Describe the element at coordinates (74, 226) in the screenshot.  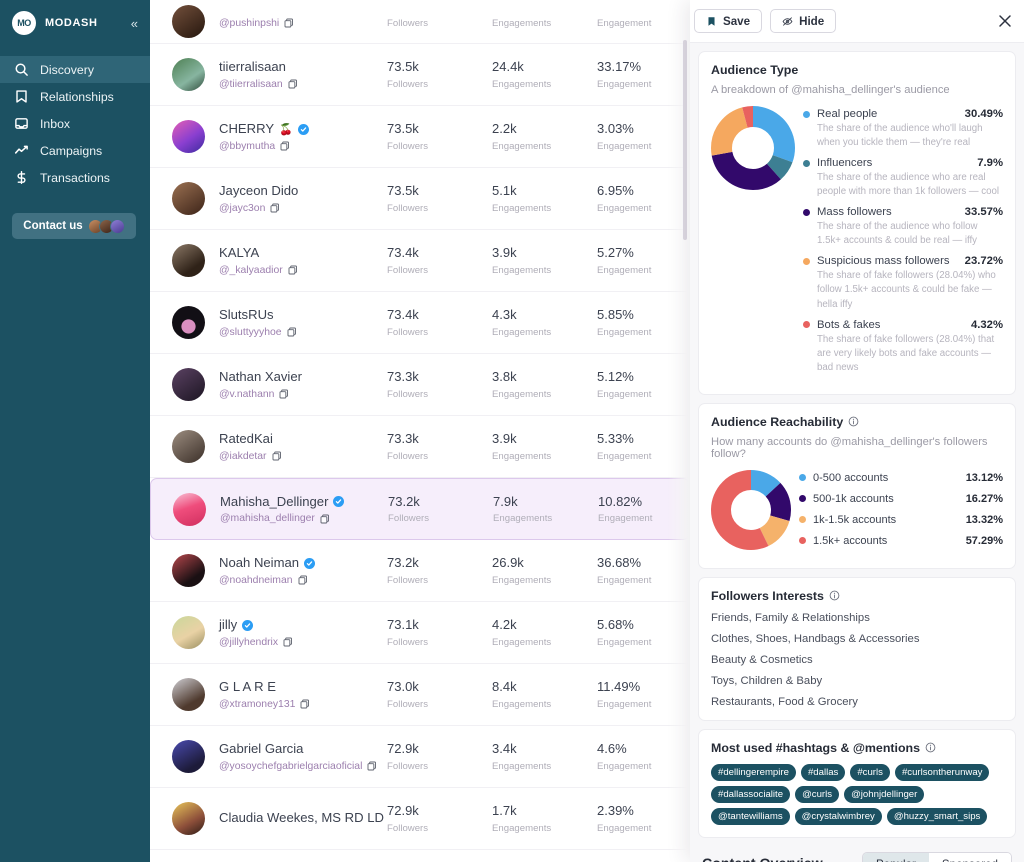
I see `contact-us-button: Contact us` at that location.